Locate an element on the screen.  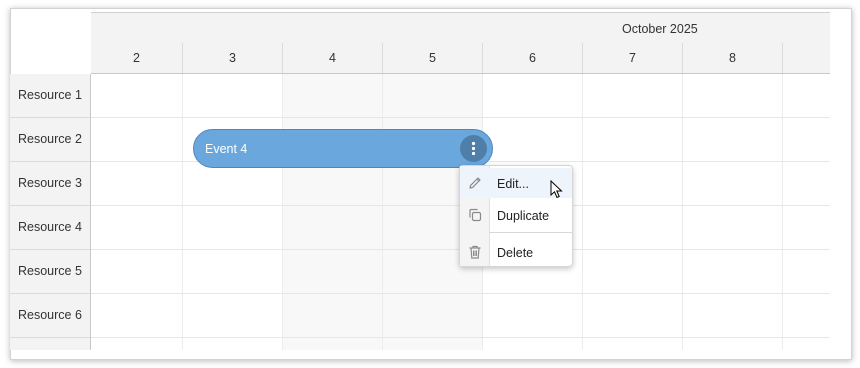
menu-separator is located at coordinates (530, 232).